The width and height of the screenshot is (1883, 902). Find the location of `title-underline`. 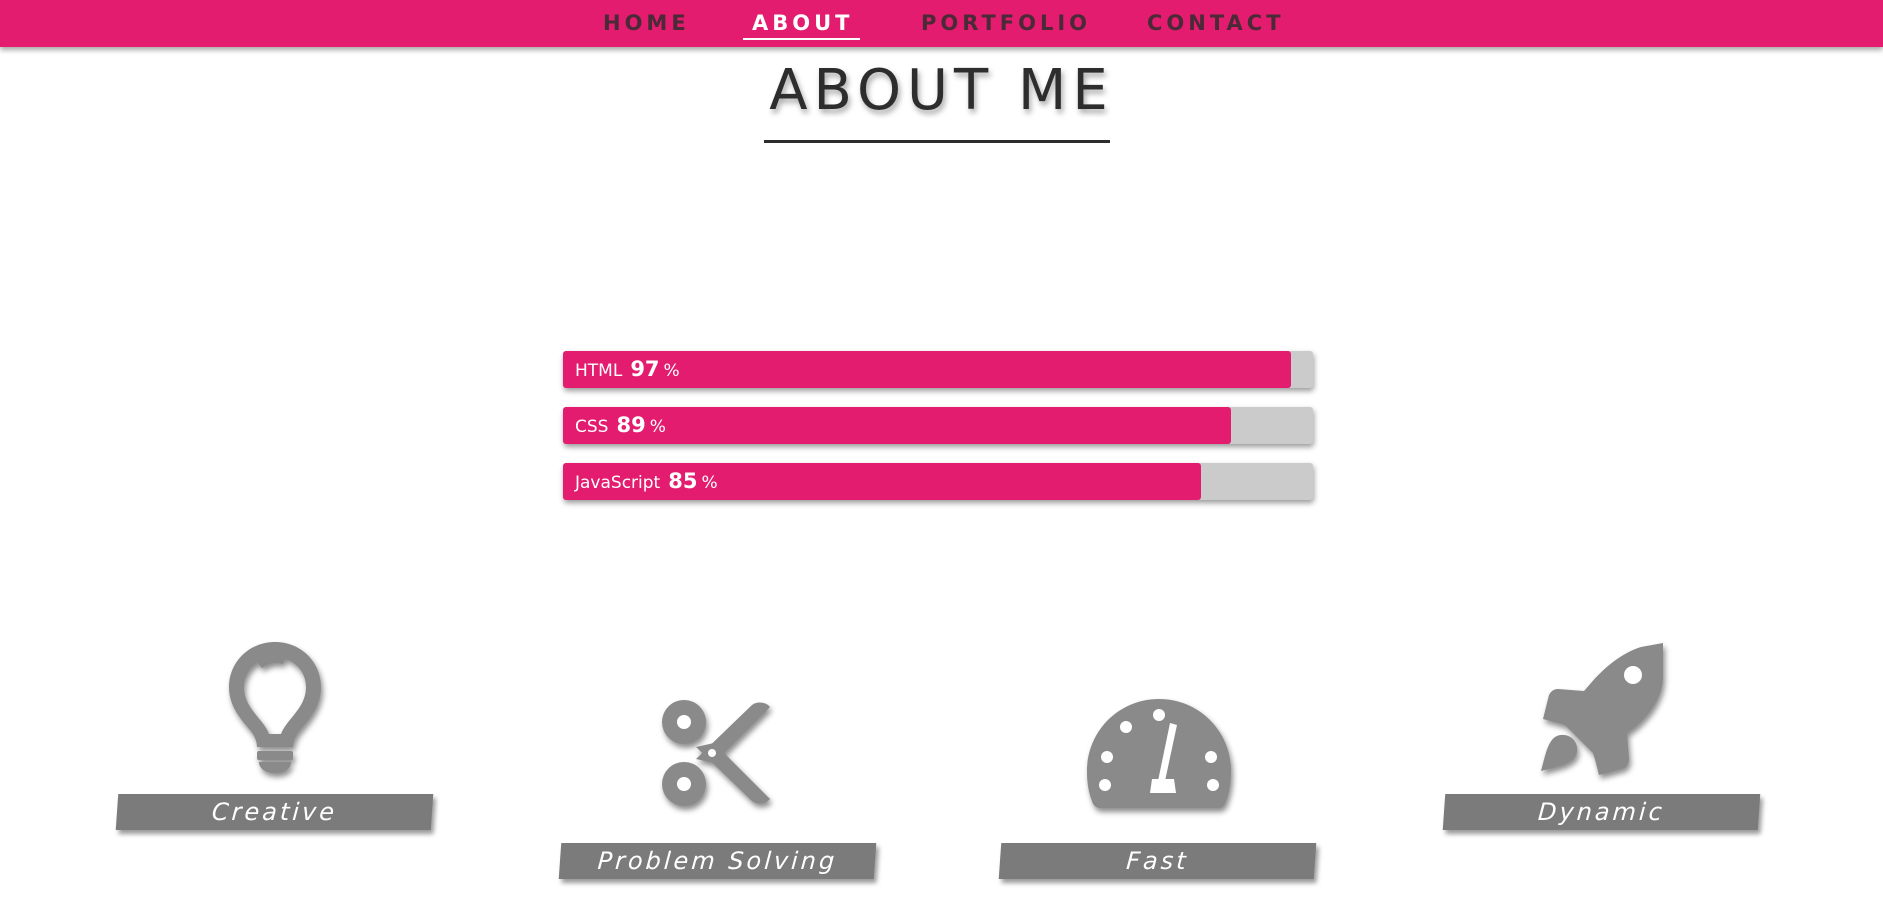

title-underline is located at coordinates (937, 141).